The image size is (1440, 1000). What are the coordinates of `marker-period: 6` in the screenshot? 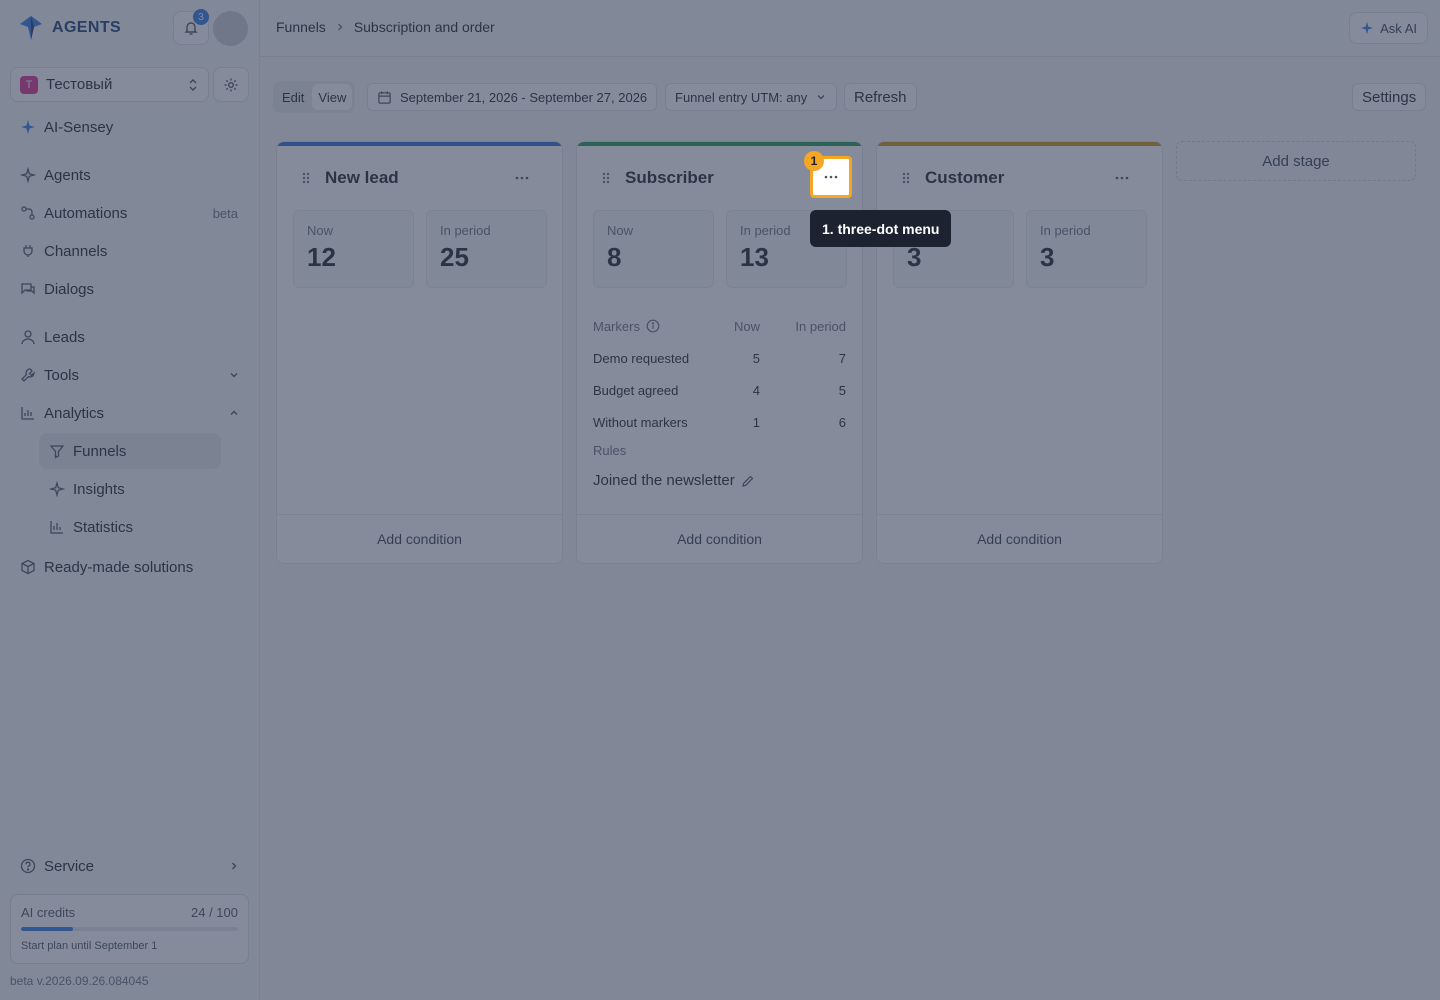 It's located at (842, 422).